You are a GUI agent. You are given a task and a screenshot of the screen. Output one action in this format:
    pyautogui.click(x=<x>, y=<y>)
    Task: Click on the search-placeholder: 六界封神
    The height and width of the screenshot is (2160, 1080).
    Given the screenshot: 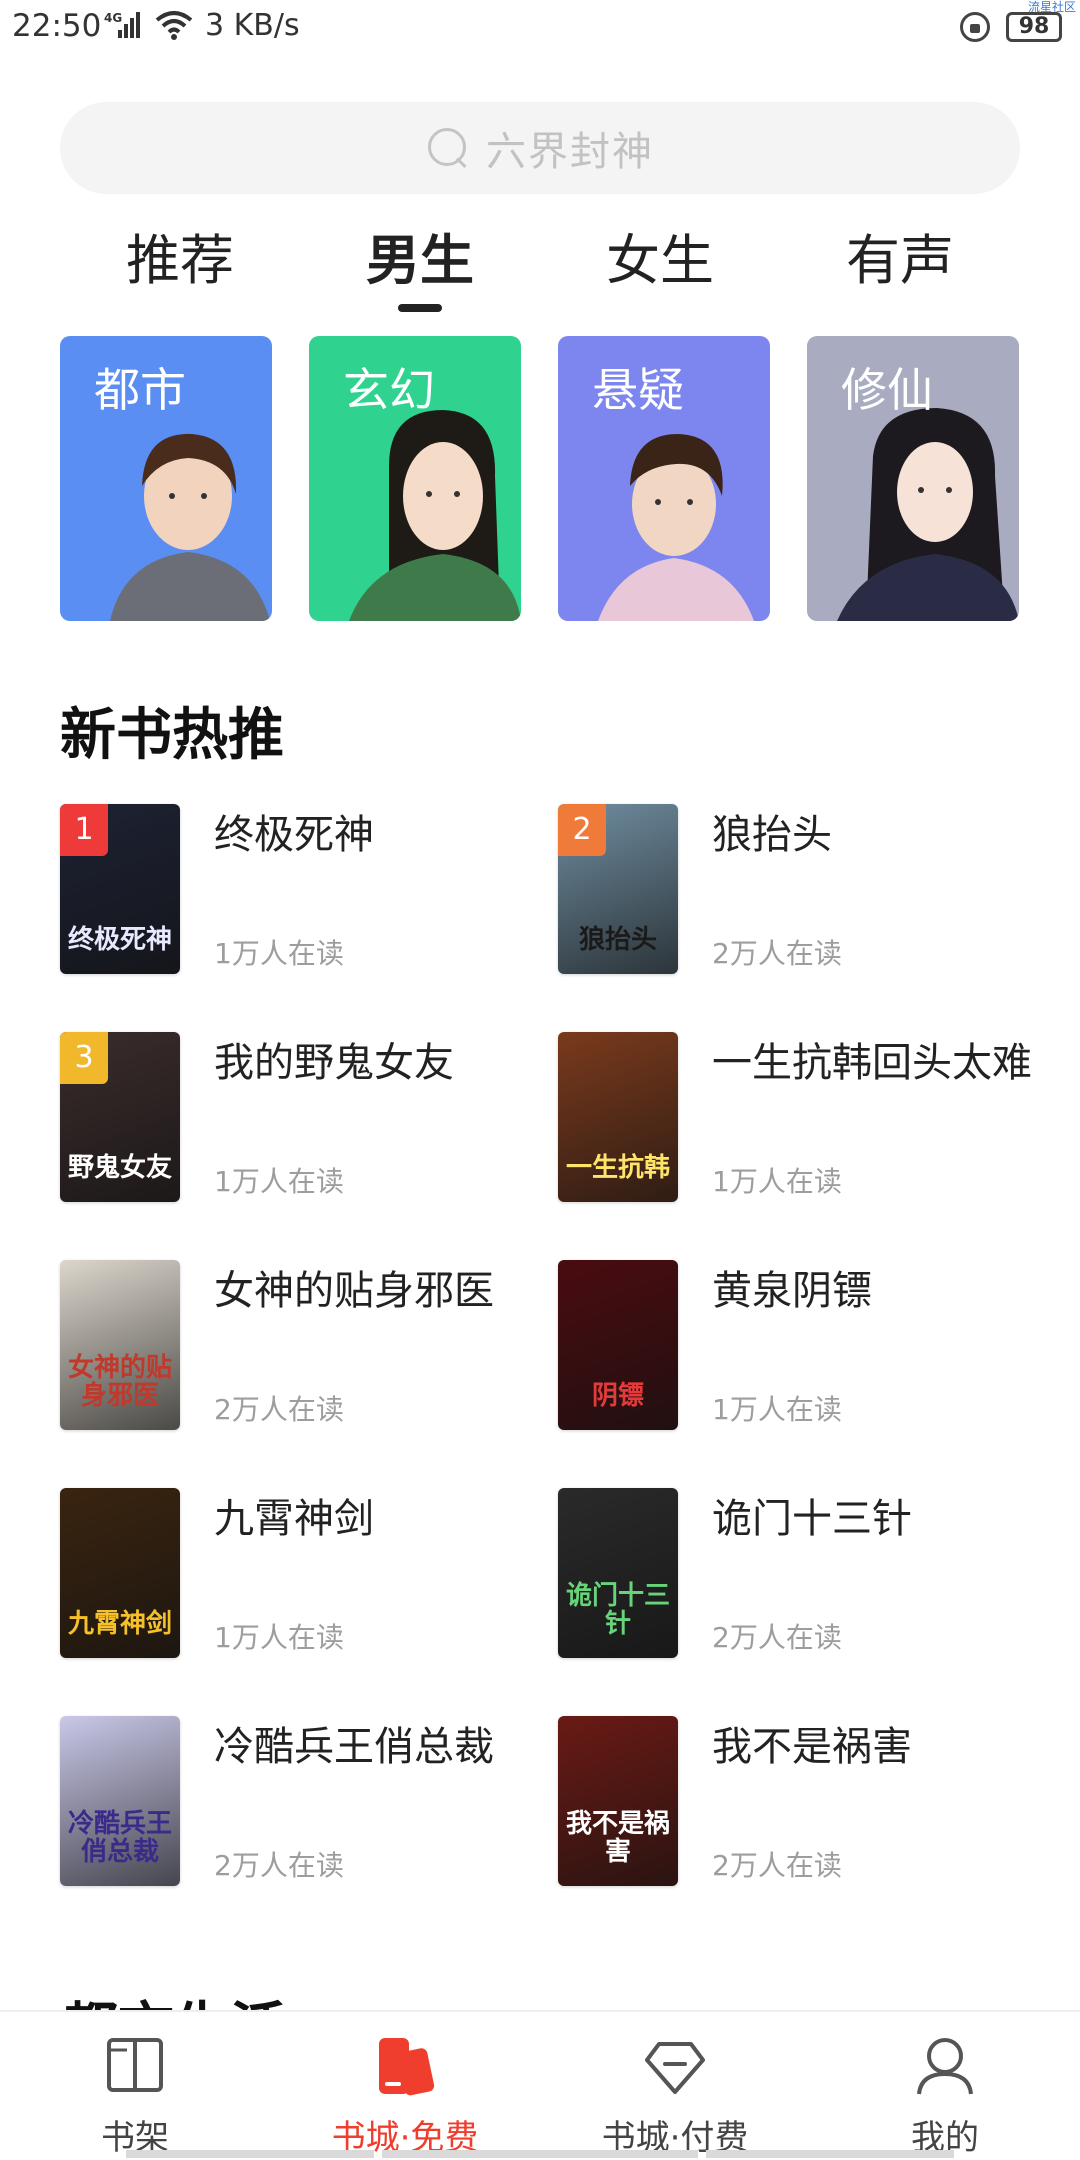 What is the action you would take?
    pyautogui.click(x=570, y=152)
    